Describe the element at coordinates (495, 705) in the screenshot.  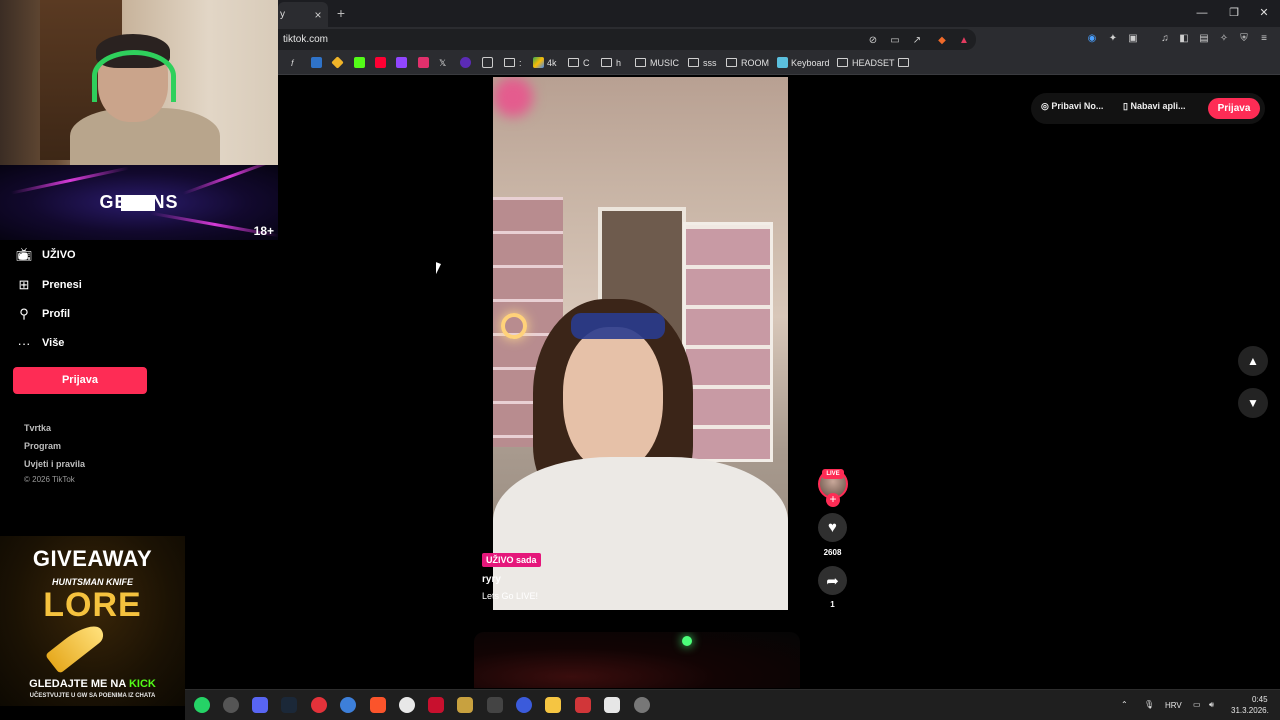
I see `app-dark-icon` at that location.